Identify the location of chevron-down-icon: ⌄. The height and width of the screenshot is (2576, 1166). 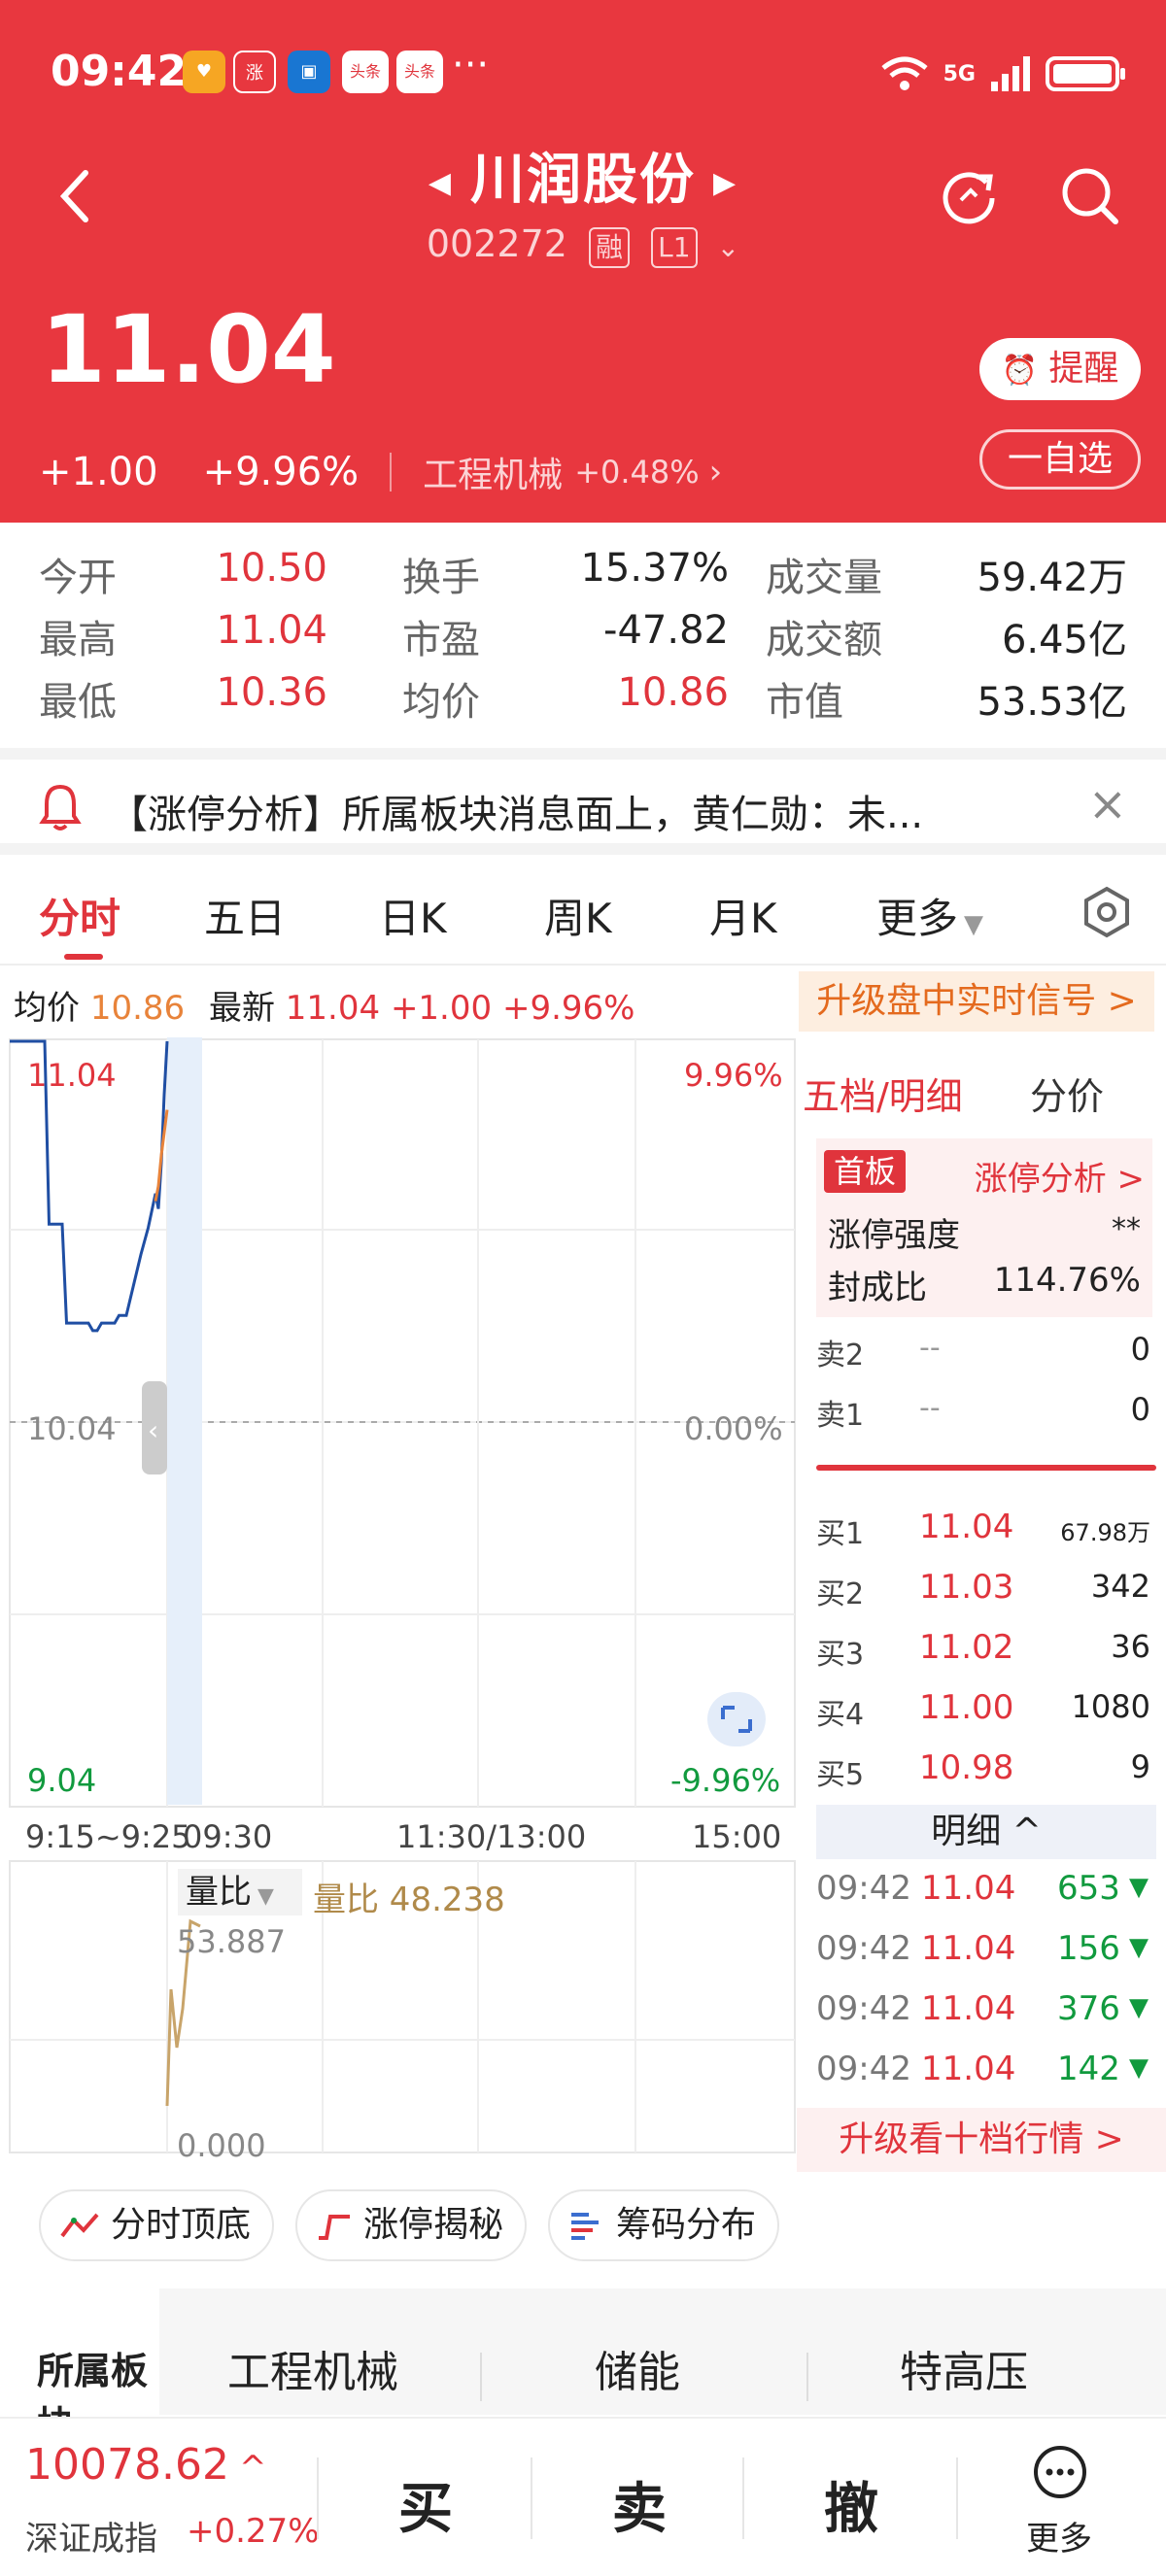
(728, 247).